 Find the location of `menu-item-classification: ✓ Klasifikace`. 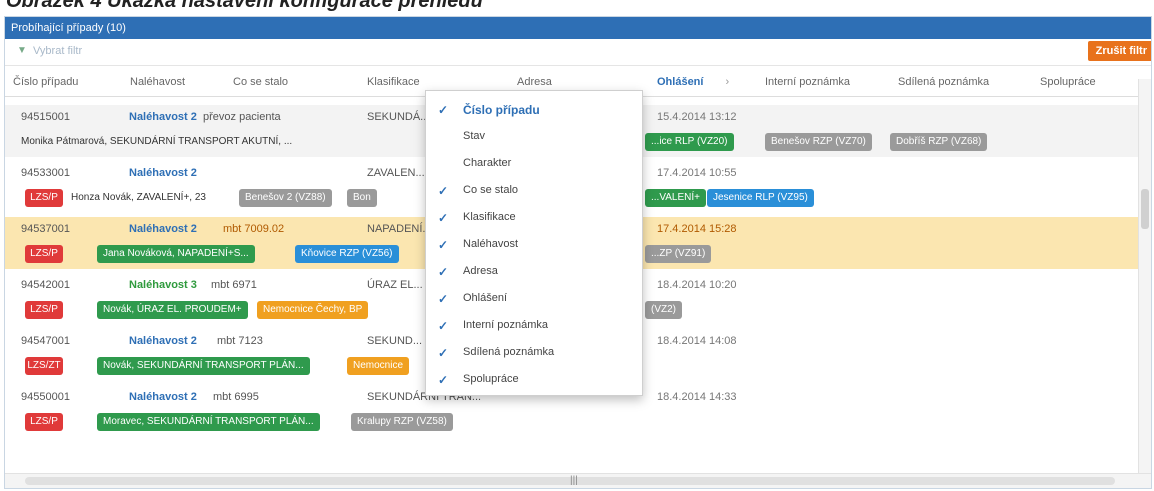

menu-item-classification: ✓ Klasifikace is located at coordinates (534, 218).